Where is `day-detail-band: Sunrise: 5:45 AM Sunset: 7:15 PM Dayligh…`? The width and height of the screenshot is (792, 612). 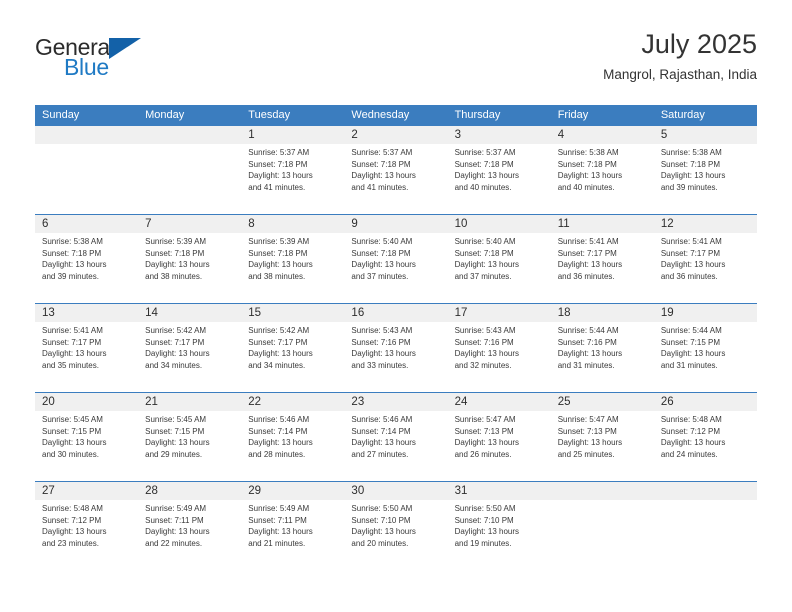
day-detail-band: Sunrise: 5:45 AM Sunset: 7:15 PM Dayligh… is located at coordinates (396, 446).